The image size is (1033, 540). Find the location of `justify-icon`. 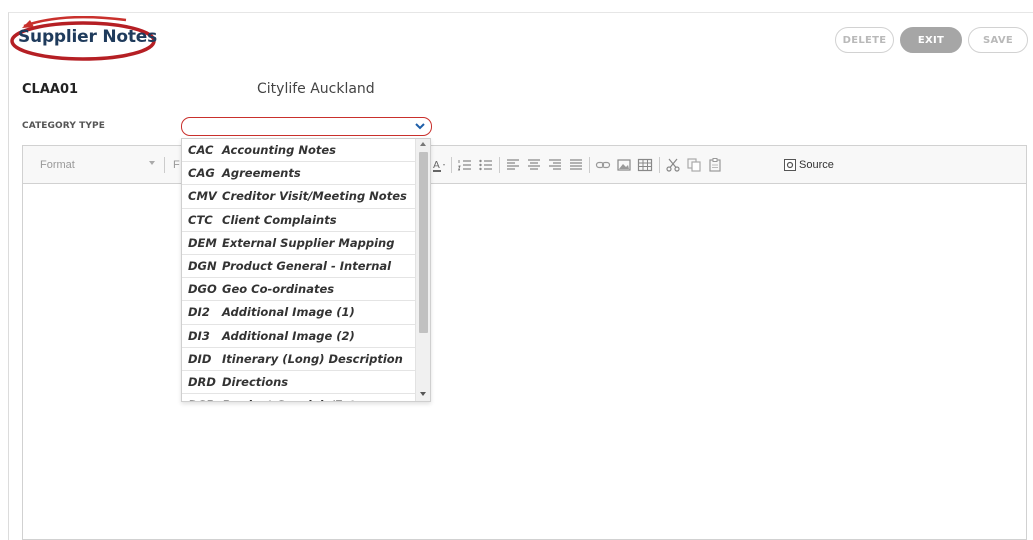

justify-icon is located at coordinates (576, 165).